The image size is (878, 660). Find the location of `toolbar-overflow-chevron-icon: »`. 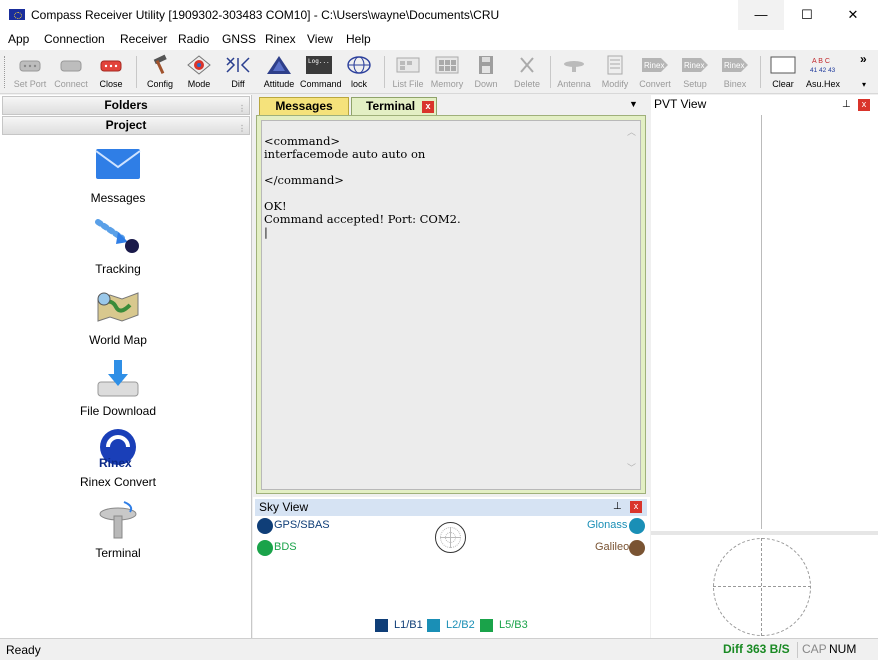

toolbar-overflow-chevron-icon: » is located at coordinates (863, 59).